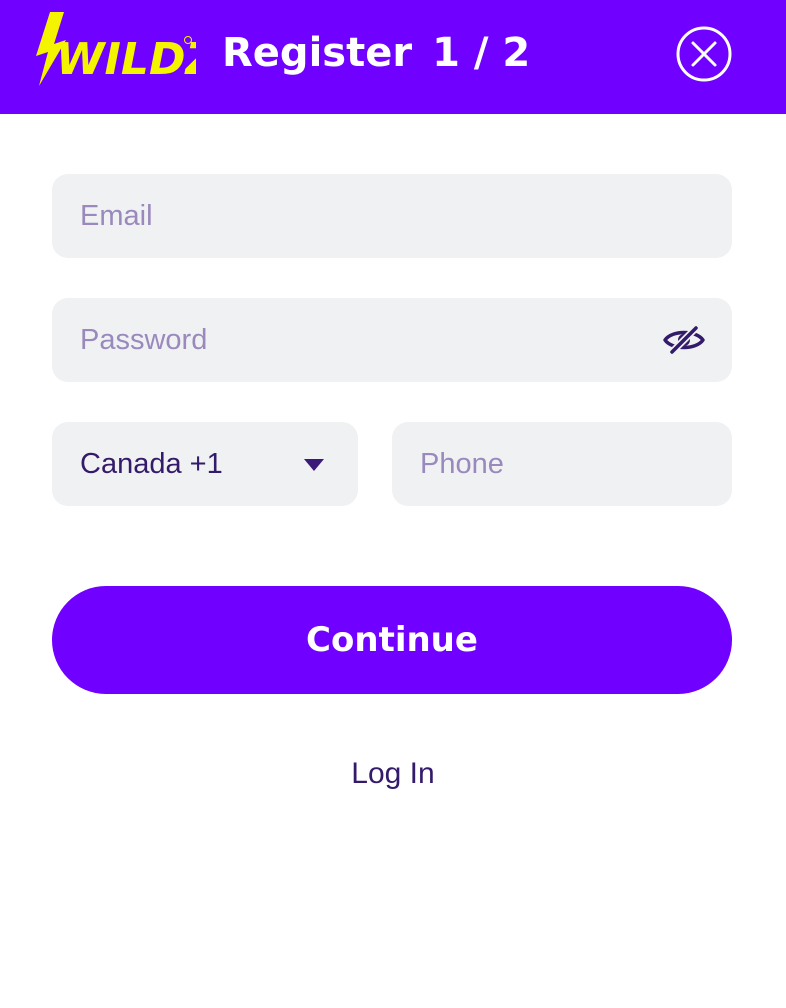 This screenshot has height=1008, width=786. I want to click on email-field-container, so click(392, 216).